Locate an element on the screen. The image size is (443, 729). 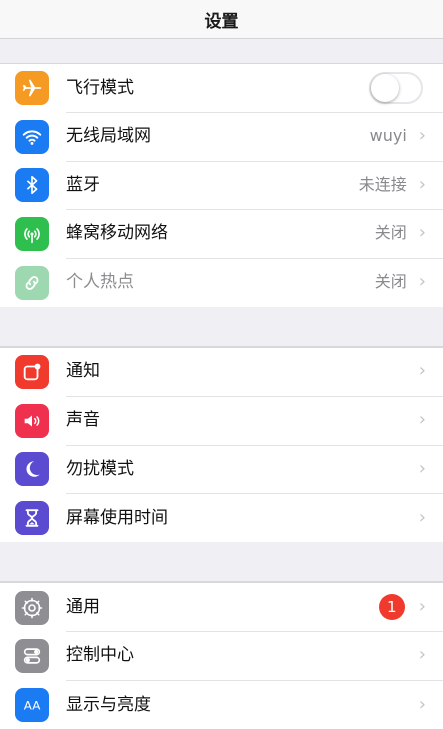
cellular-icon is located at coordinates (32, 234).